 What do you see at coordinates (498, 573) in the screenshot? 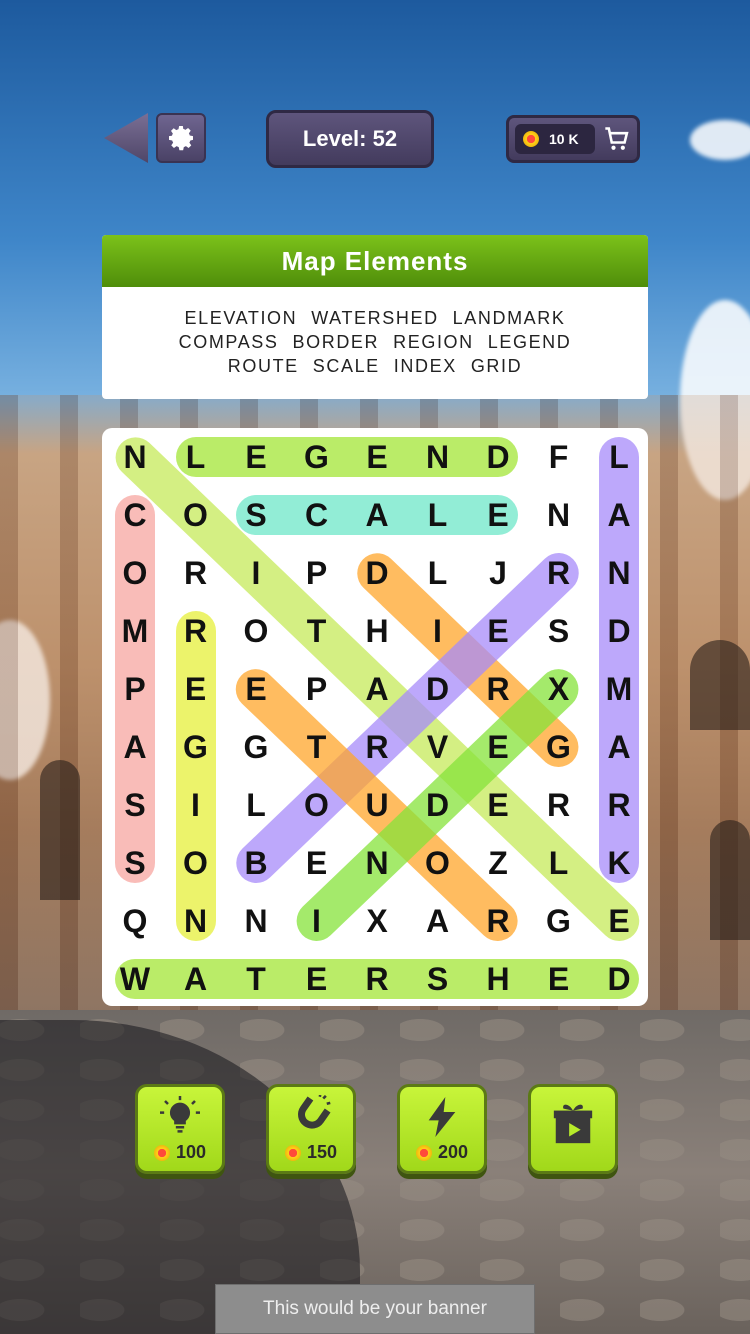
I see `grid-letter: J` at bounding box center [498, 573].